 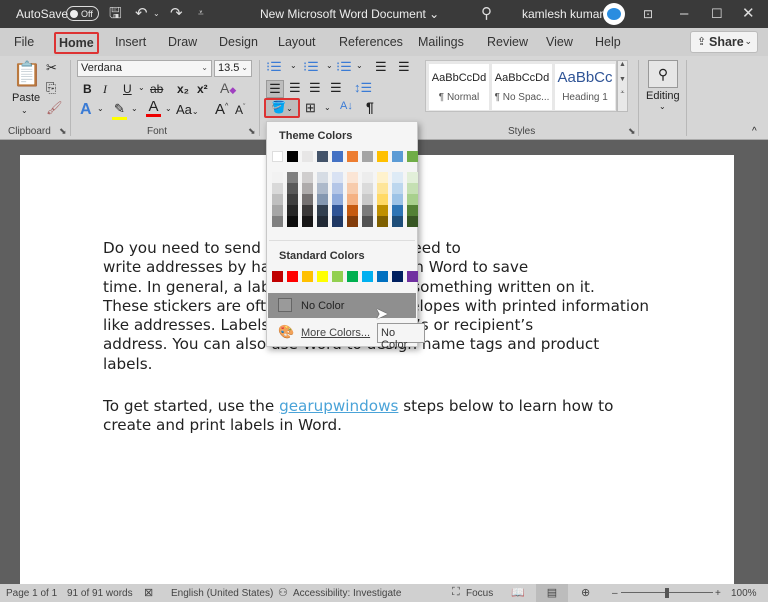 What do you see at coordinates (252, 131) in the screenshot?
I see `font-launcher-icon: ⬊` at bounding box center [252, 131].